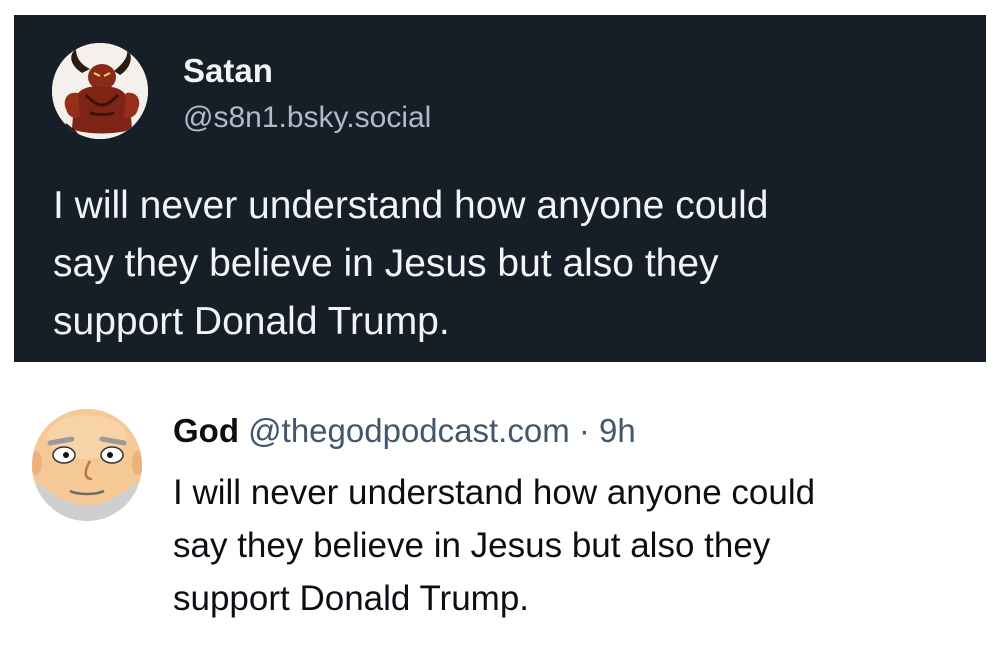  What do you see at coordinates (617, 430) in the screenshot?
I see `post-timestamp: 9h` at bounding box center [617, 430].